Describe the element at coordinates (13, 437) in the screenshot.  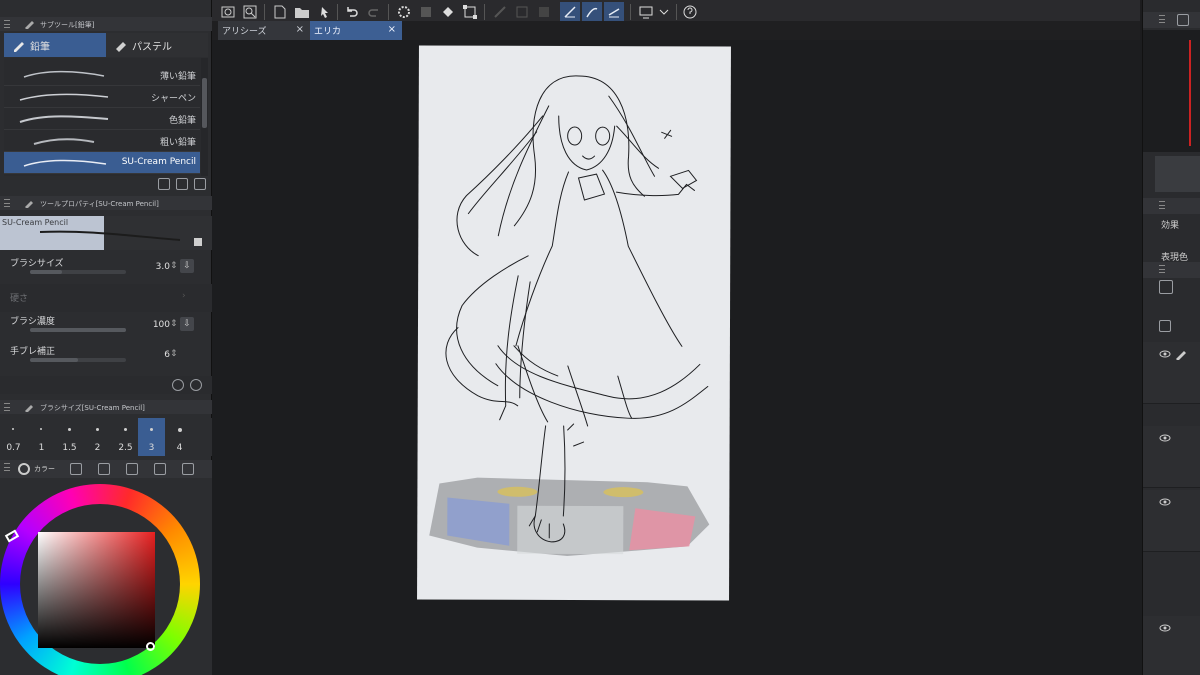
I see `size-option: 0.7` at that location.